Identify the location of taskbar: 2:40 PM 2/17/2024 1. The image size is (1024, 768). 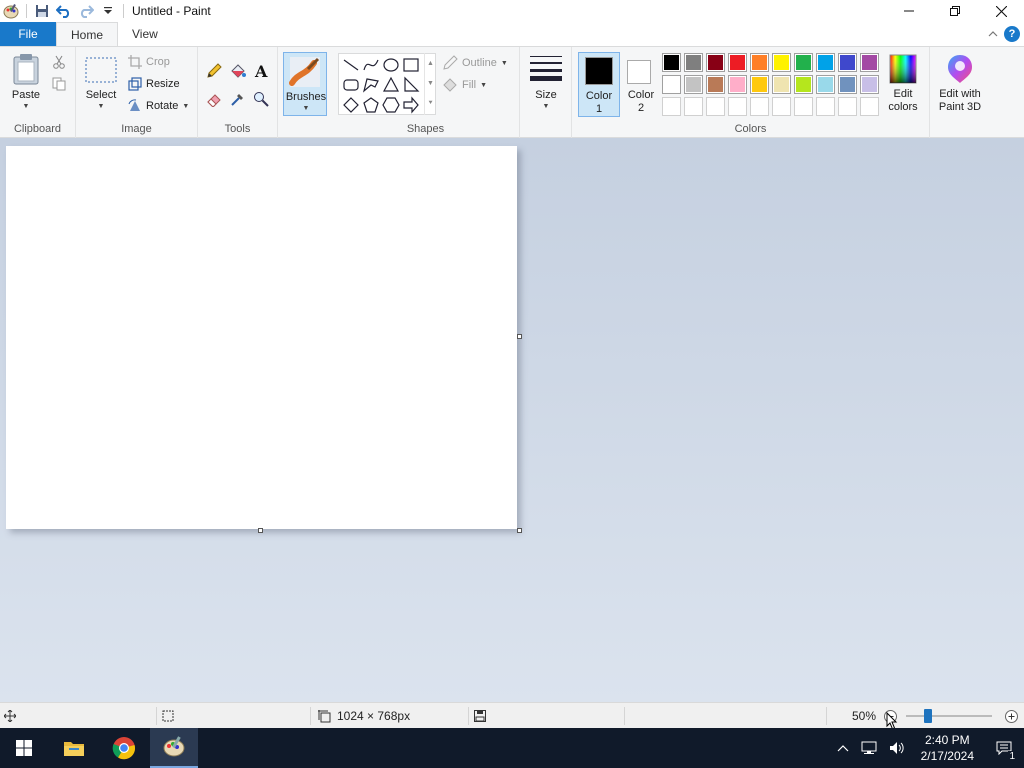
(512, 748).